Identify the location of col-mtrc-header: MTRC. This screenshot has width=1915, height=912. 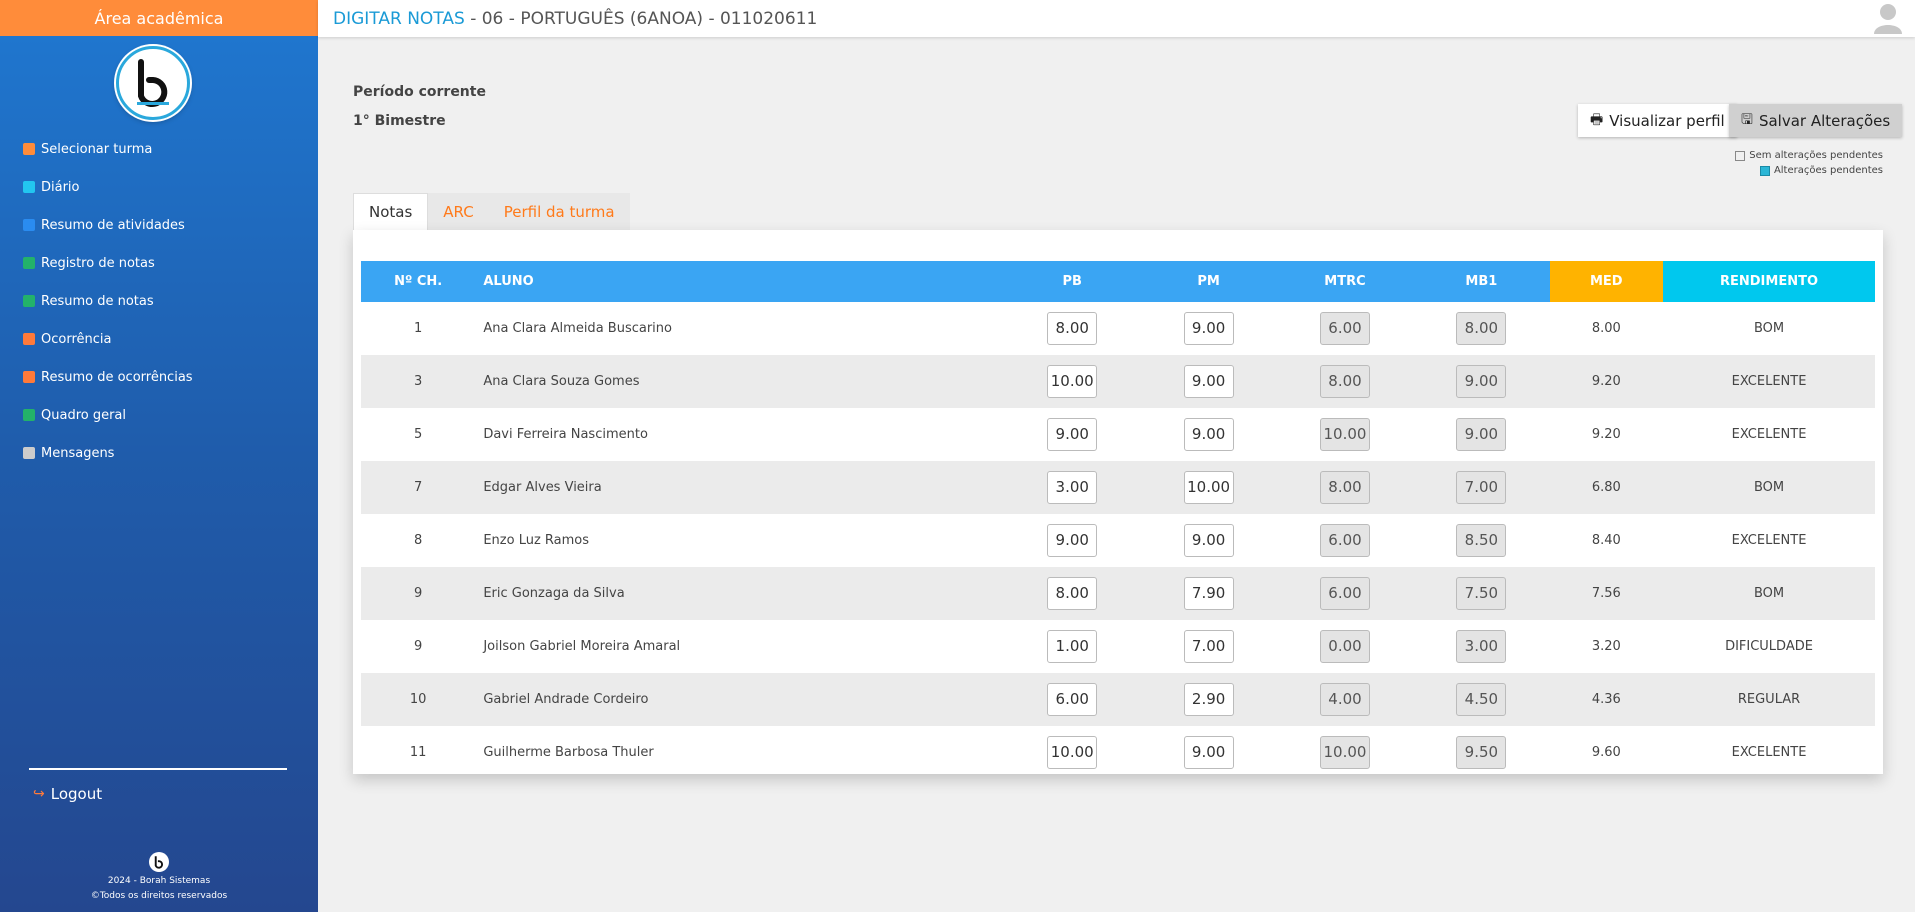
(1345, 281).